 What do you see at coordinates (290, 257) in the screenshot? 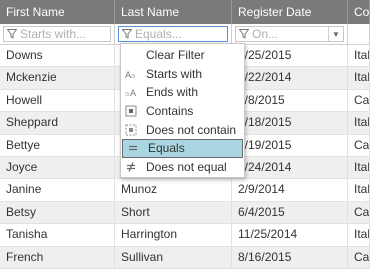
I see `cell-register-date: 8/16/2015` at bounding box center [290, 257].